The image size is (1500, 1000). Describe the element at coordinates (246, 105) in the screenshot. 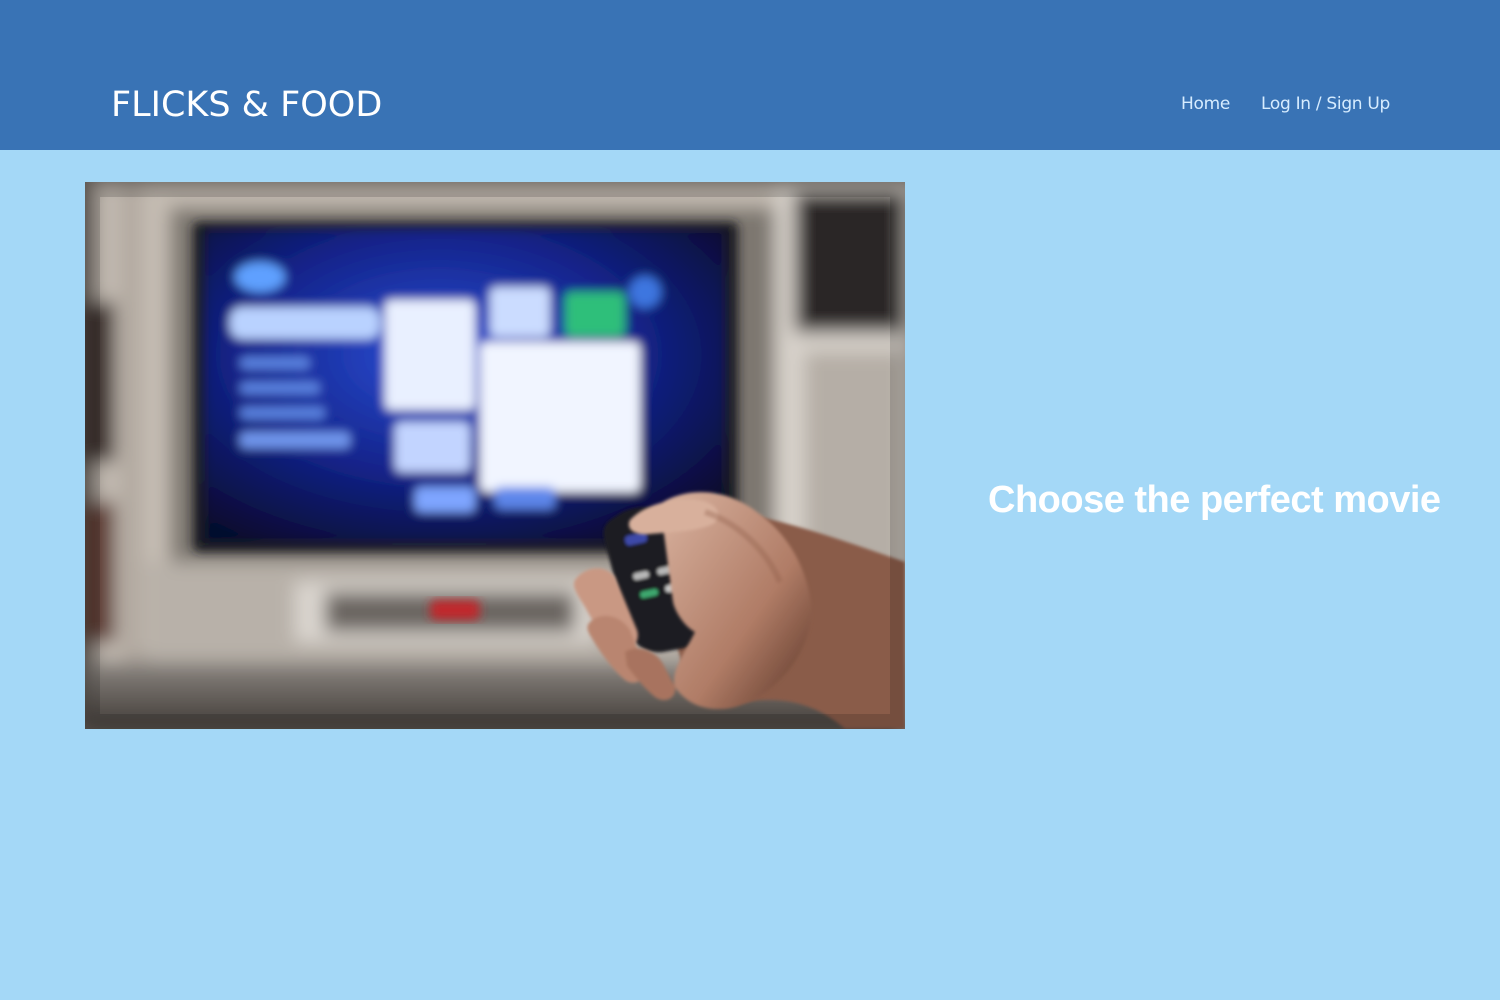

I see `brand-logo: FLICKS & FOOD` at that location.